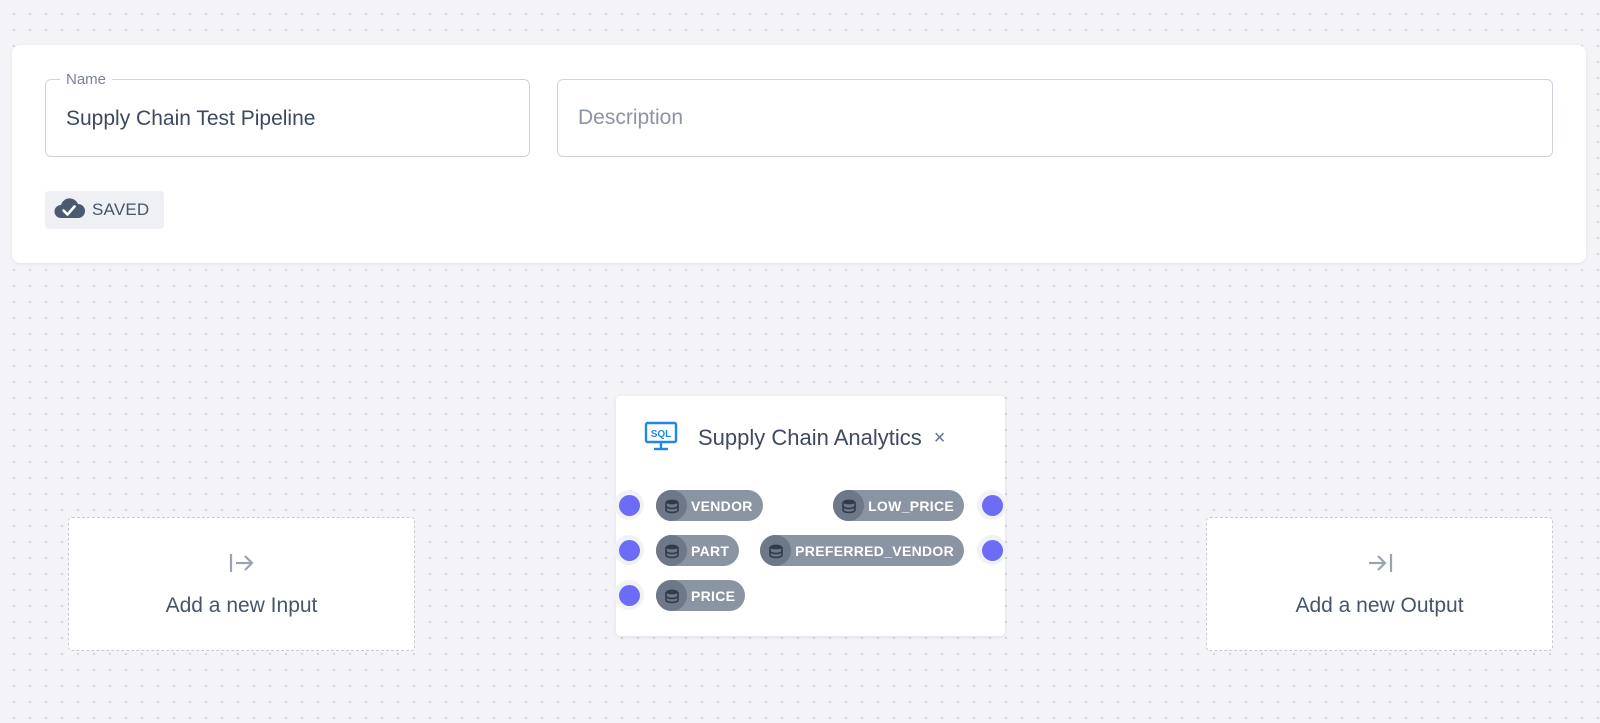 The height and width of the screenshot is (723, 1600). I want to click on node-header: SQL Supply Chain Analytics ×, so click(795, 438).